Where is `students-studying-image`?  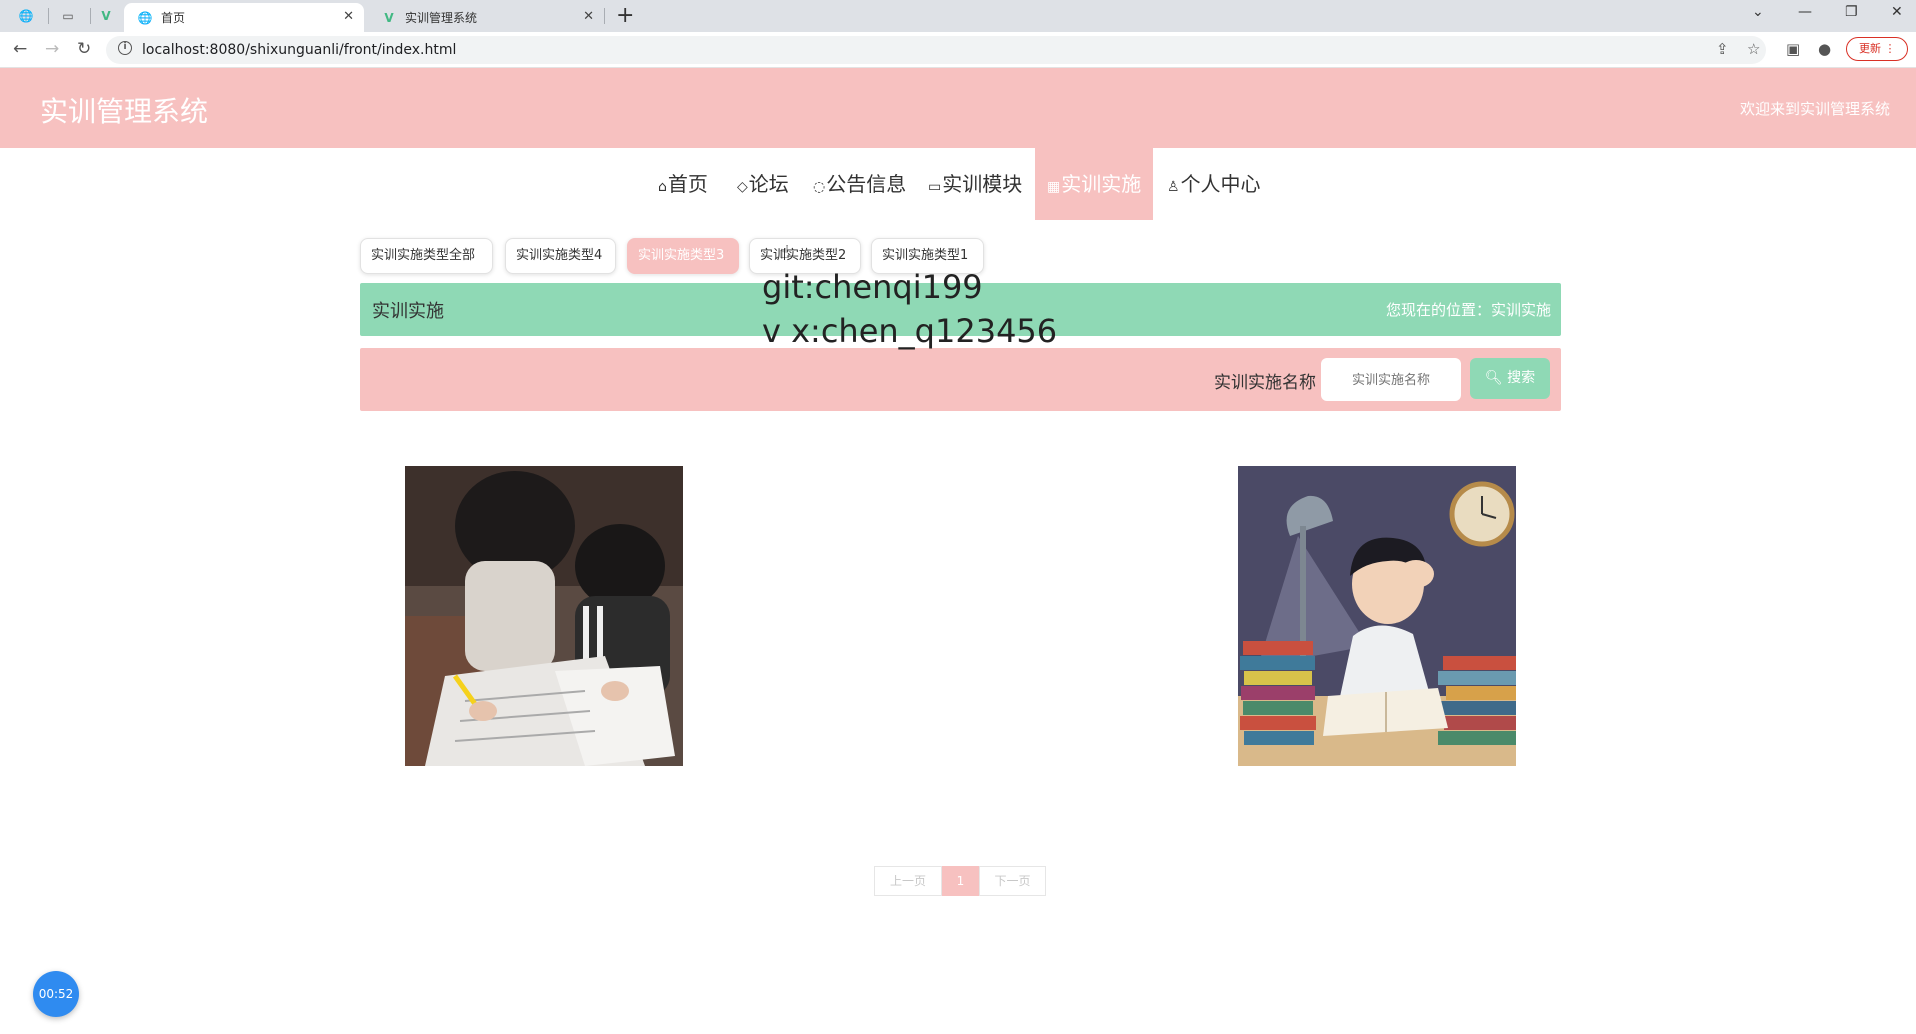
students-studying-image is located at coordinates (544, 616).